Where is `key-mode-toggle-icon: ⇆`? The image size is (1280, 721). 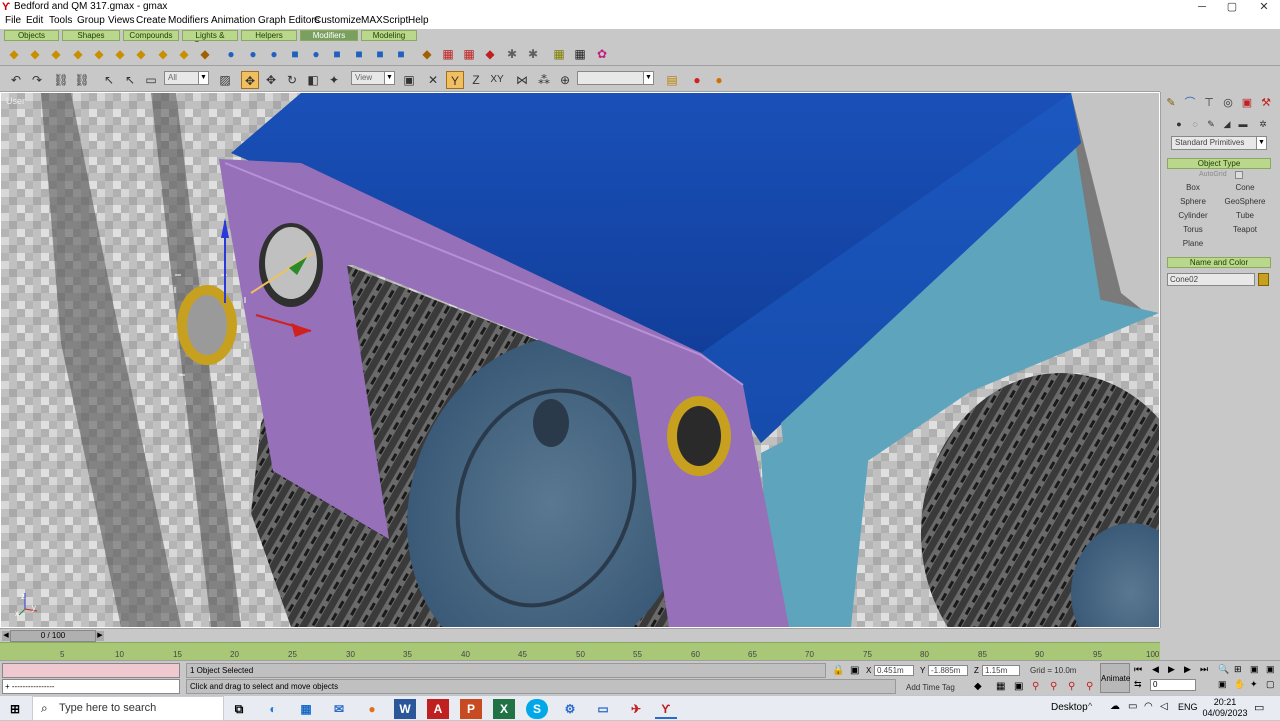 key-mode-toggle-icon: ⇆ is located at coordinates (1138, 684).